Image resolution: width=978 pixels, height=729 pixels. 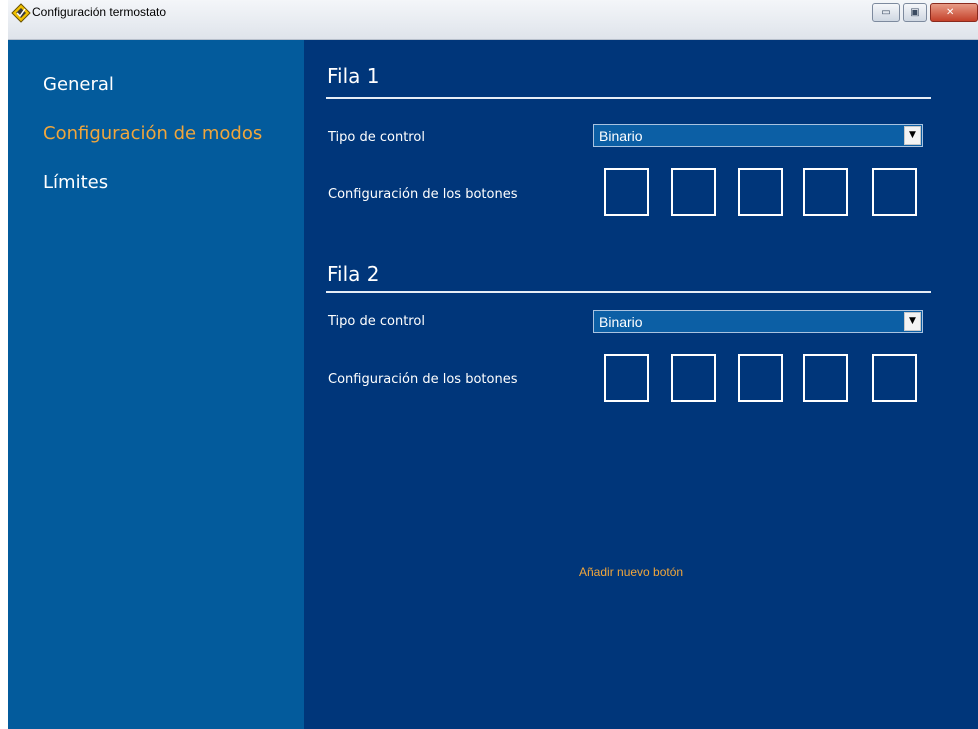 What do you see at coordinates (152, 133) in the screenshot?
I see `sidebar-item-configuracion-de-modos: Configuración de modos` at bounding box center [152, 133].